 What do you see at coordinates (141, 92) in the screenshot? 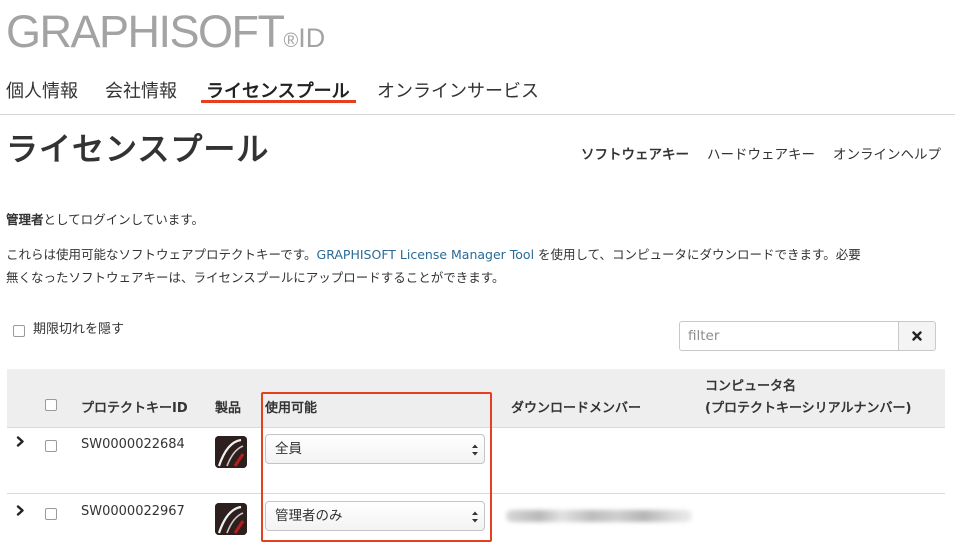
I see `tab-company-info: 会社情報` at bounding box center [141, 92].